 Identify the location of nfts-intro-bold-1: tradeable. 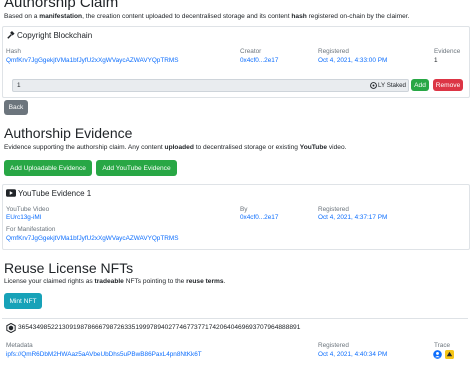
(109, 281).